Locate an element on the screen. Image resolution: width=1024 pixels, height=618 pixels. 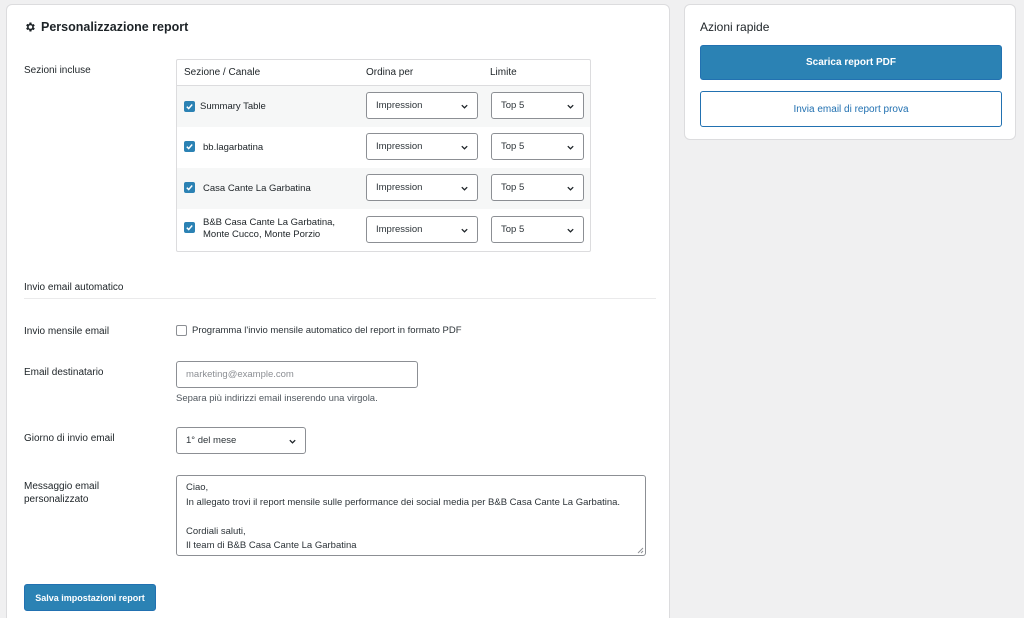
table-row: Casa Cante La Garbatina Impression Top 5 is located at coordinates (383, 188).